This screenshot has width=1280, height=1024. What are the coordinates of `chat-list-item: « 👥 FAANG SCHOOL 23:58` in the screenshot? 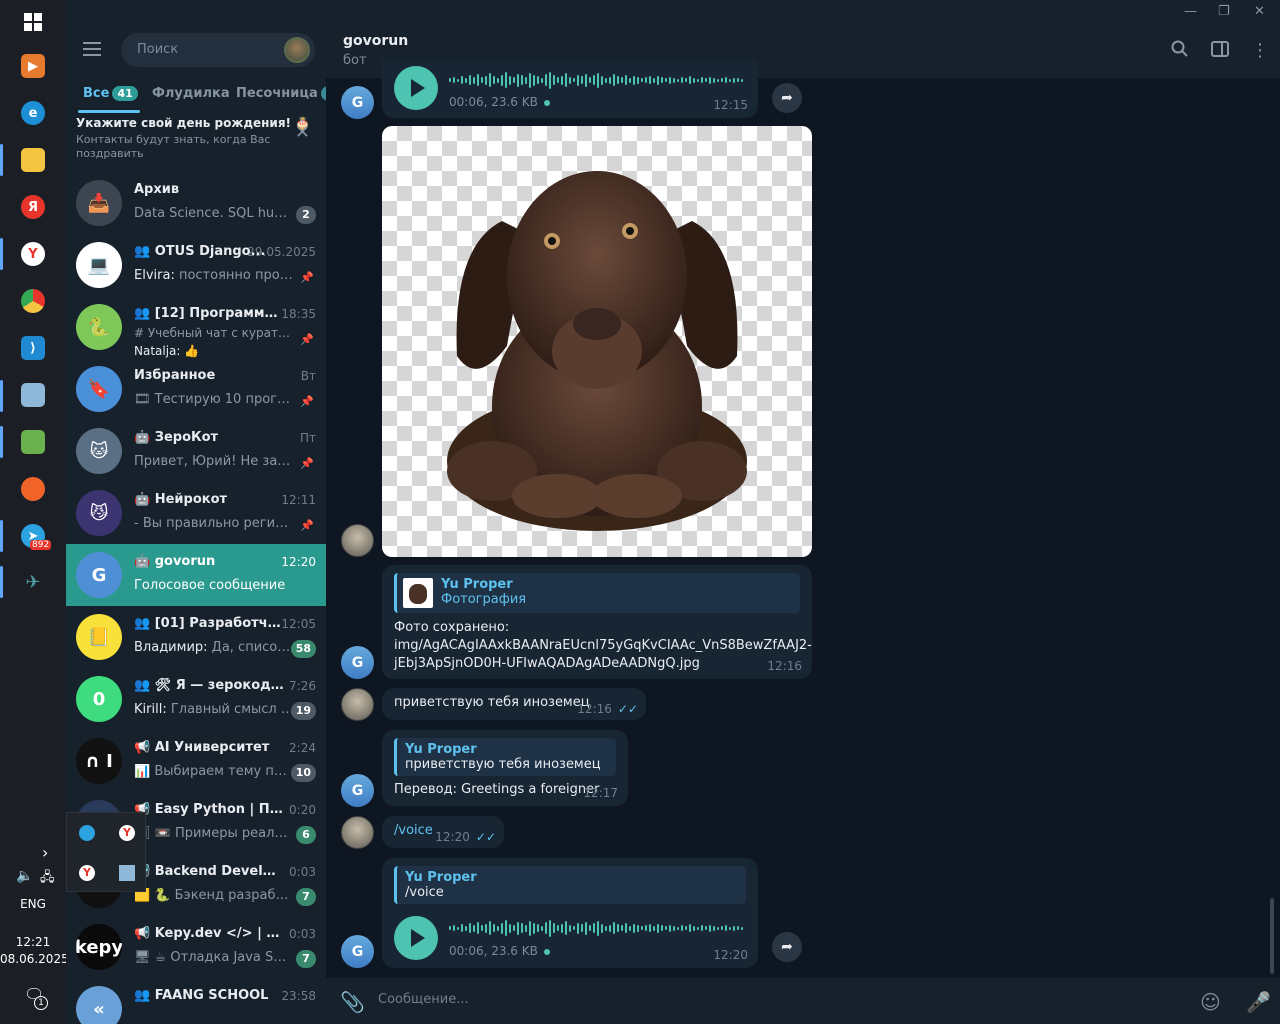 It's located at (196, 1001).